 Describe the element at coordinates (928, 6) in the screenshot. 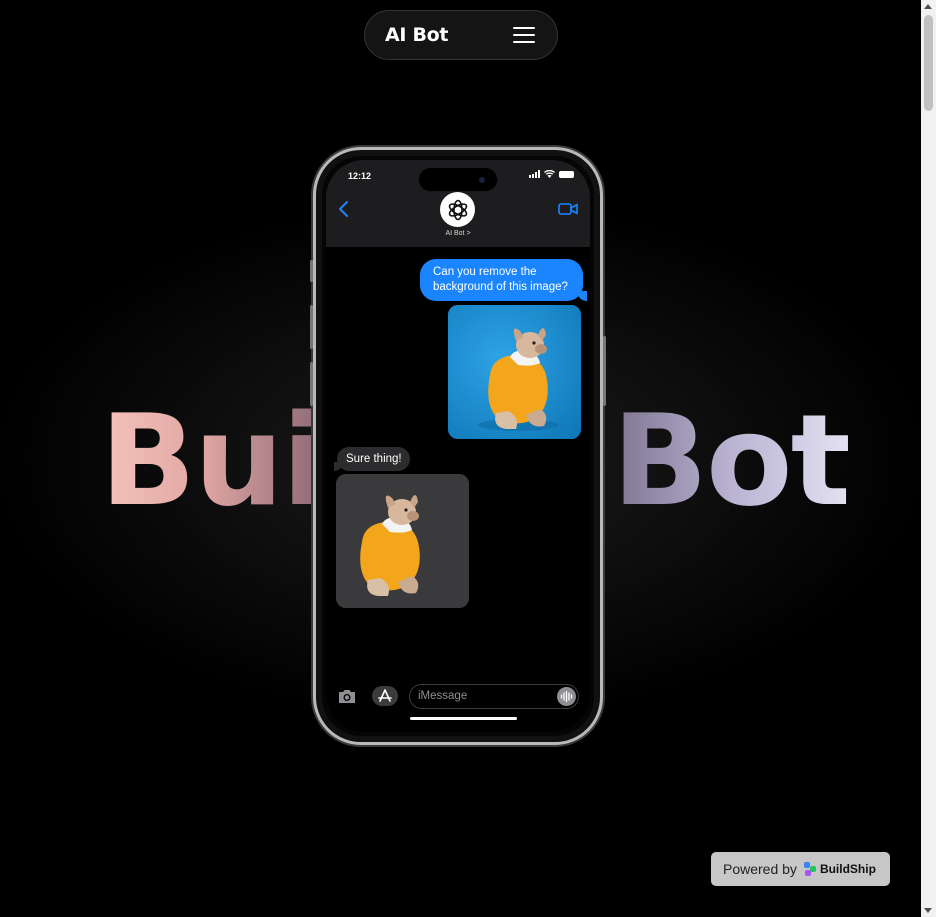

I see `scroll-up-arrow-icon` at that location.